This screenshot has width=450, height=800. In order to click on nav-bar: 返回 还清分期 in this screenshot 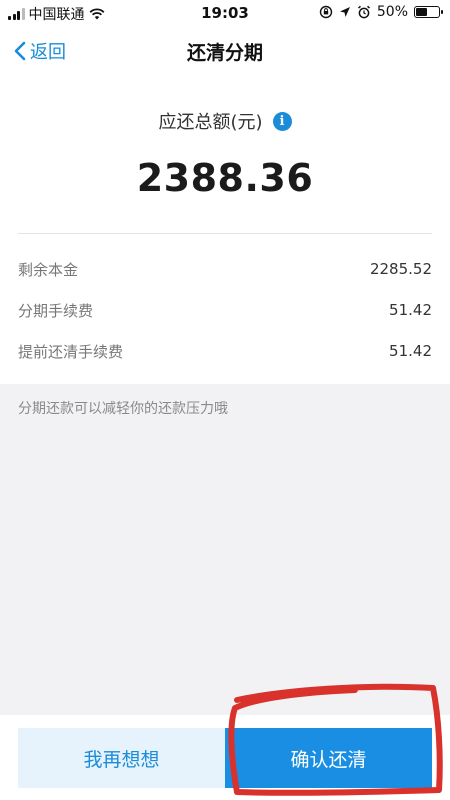, I will do `click(225, 51)`.